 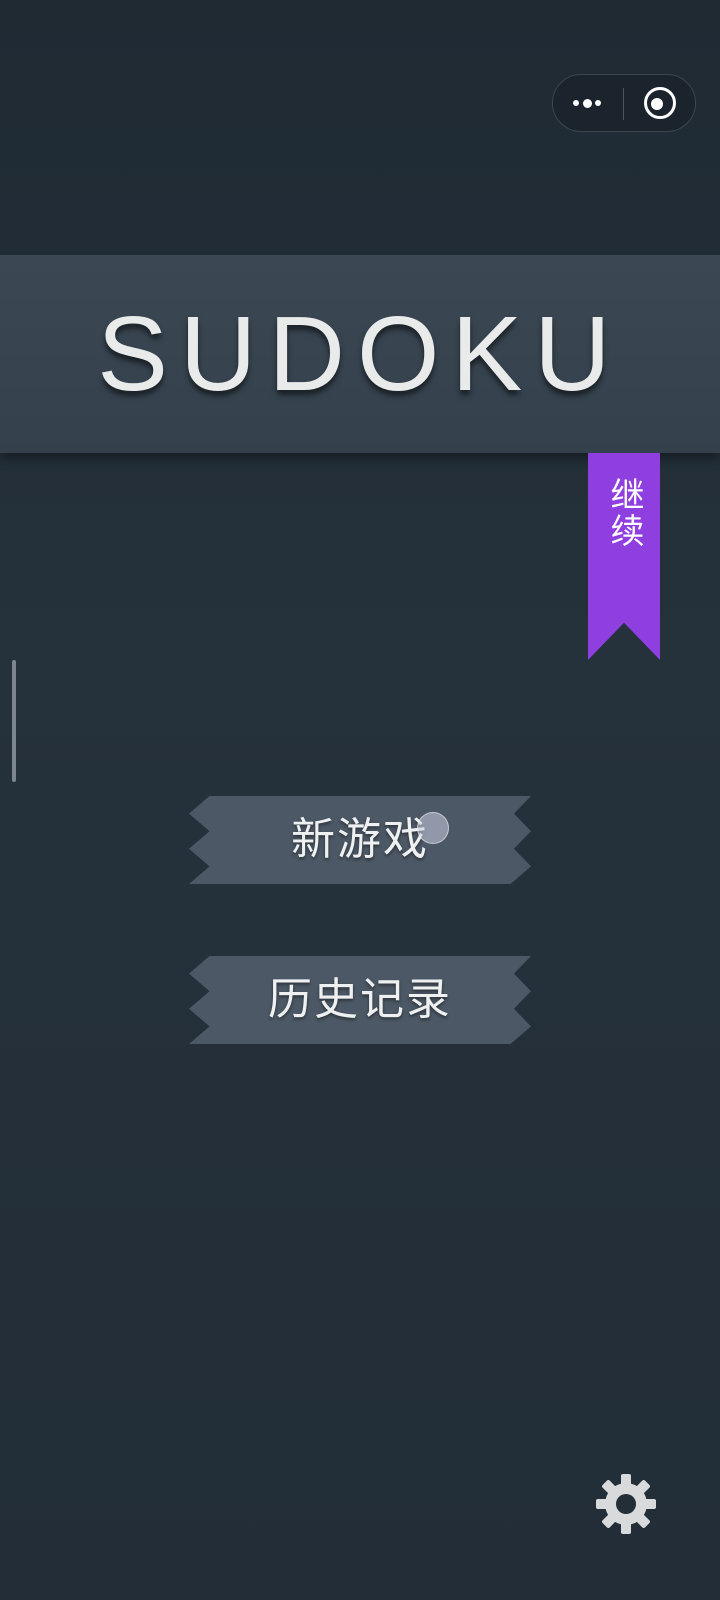 What do you see at coordinates (14, 721) in the screenshot?
I see `scroll-indicator` at bounding box center [14, 721].